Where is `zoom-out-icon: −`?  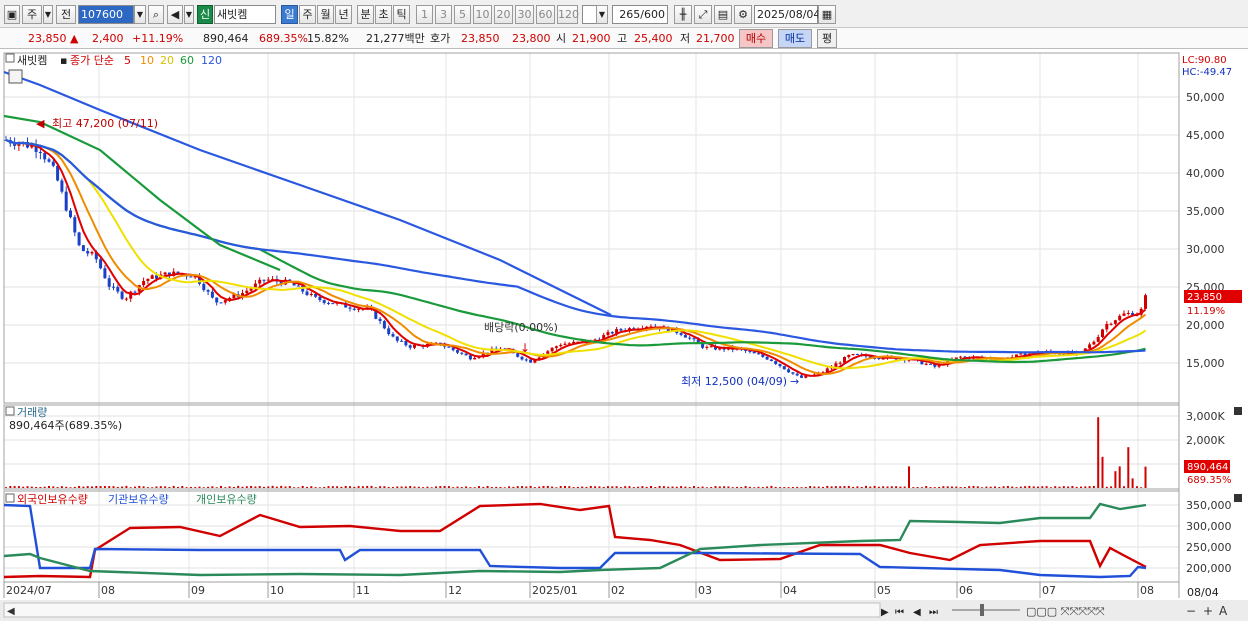 zoom-out-icon: − is located at coordinates (1191, 611).